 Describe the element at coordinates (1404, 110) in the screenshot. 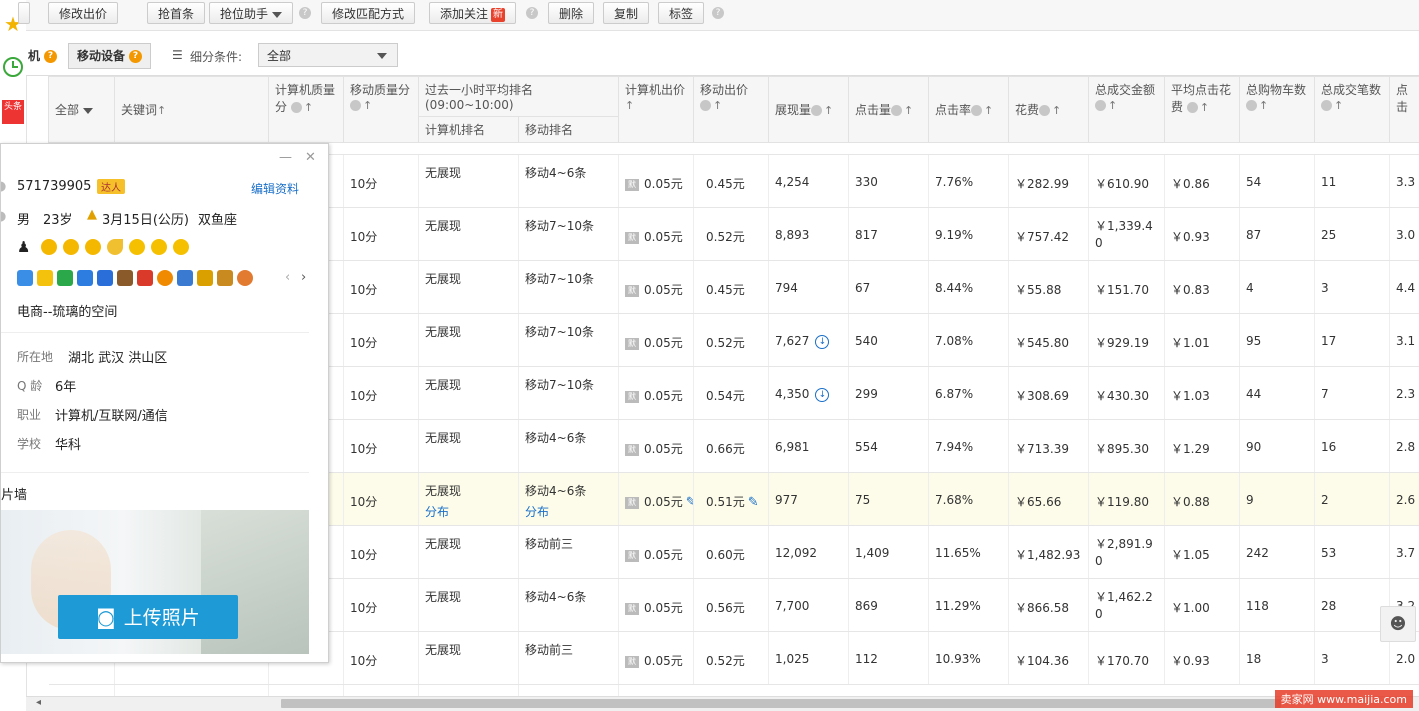

I see `th-last-partial: 点击` at that location.